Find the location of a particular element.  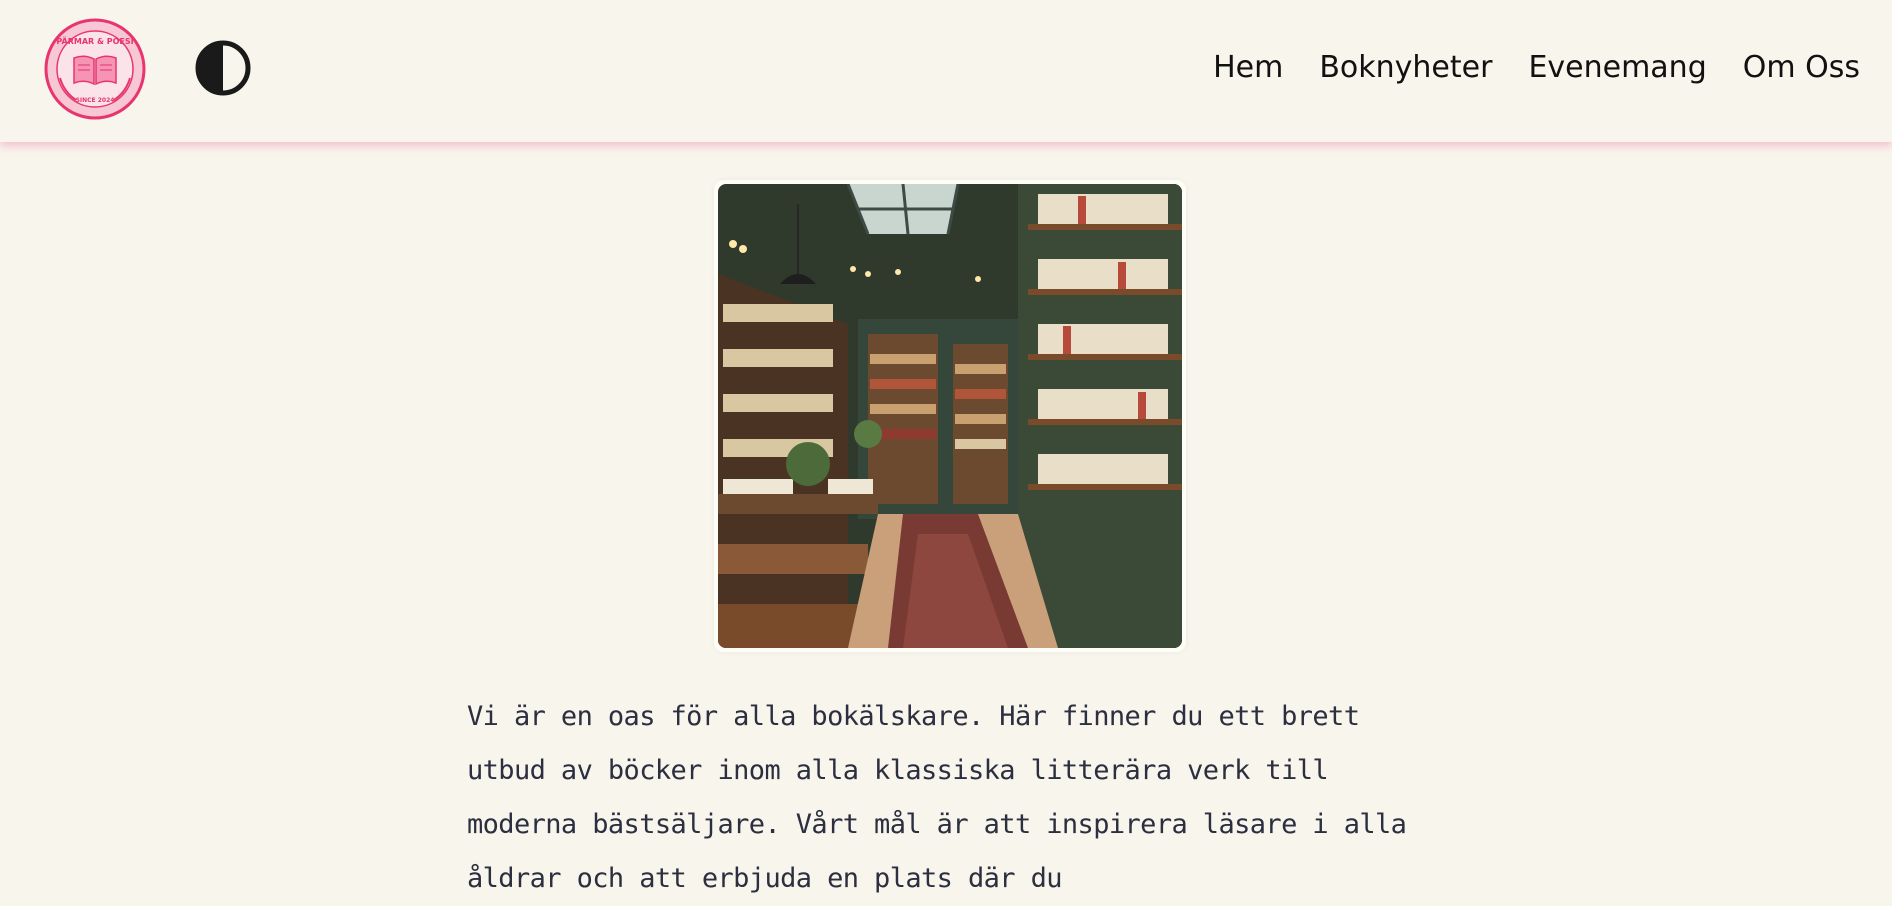

bookstore-interior-image is located at coordinates (950, 416).